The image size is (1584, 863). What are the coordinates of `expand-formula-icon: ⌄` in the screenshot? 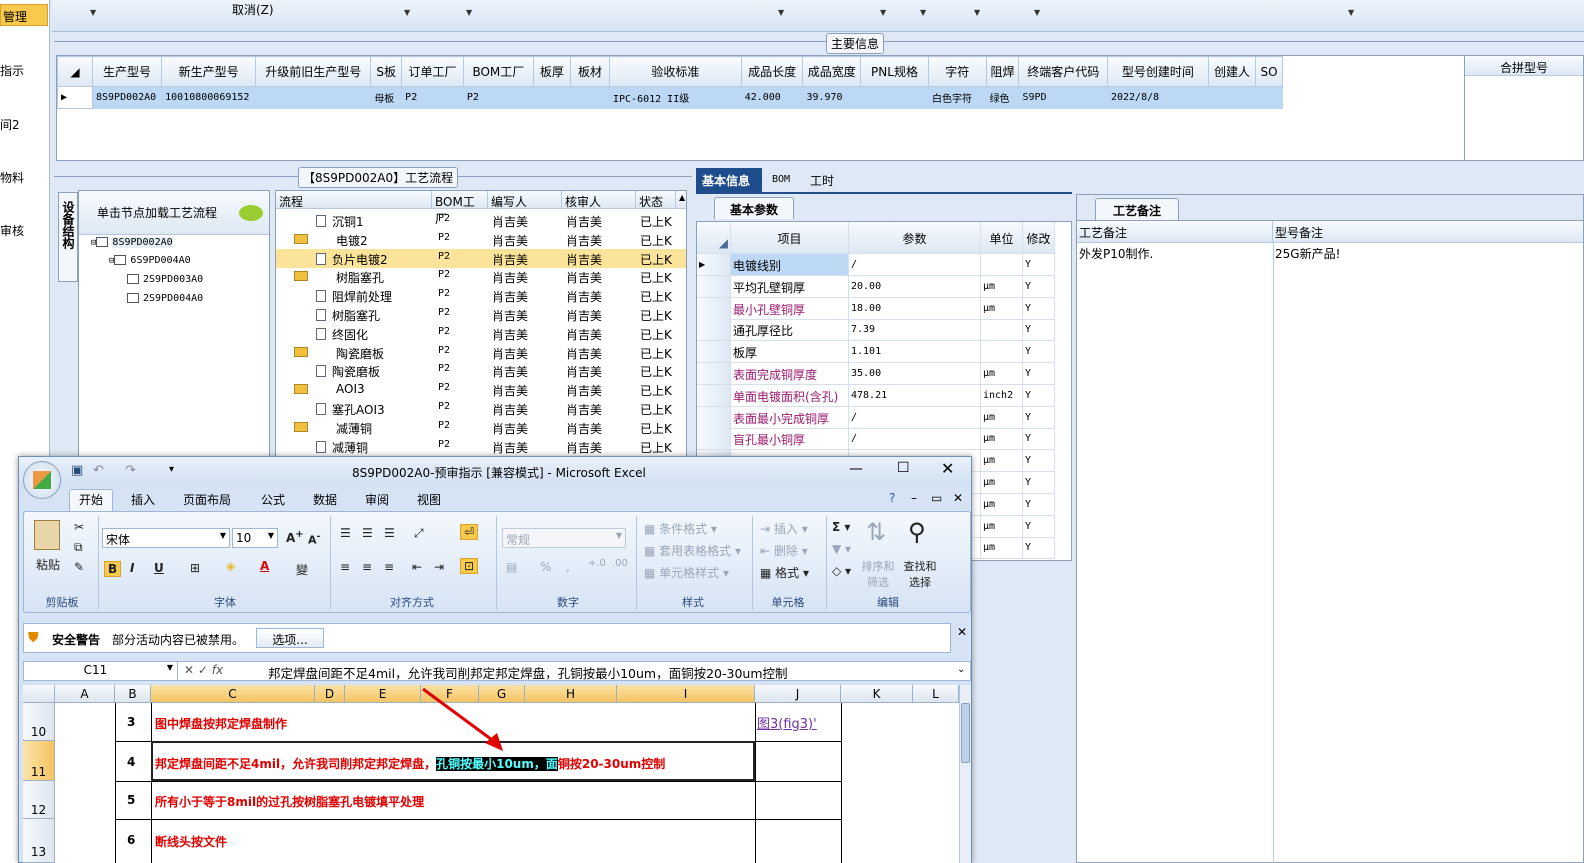 It's located at (961, 669).